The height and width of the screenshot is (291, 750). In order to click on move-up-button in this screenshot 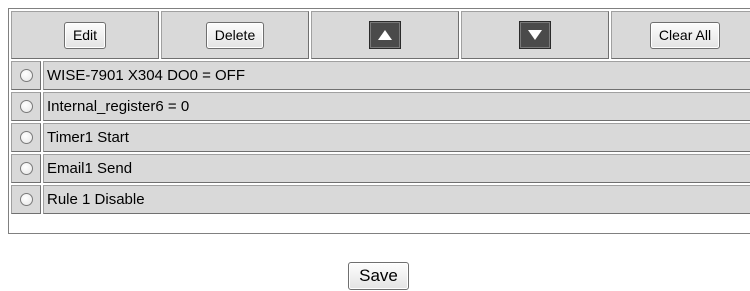, I will do `click(385, 35)`.